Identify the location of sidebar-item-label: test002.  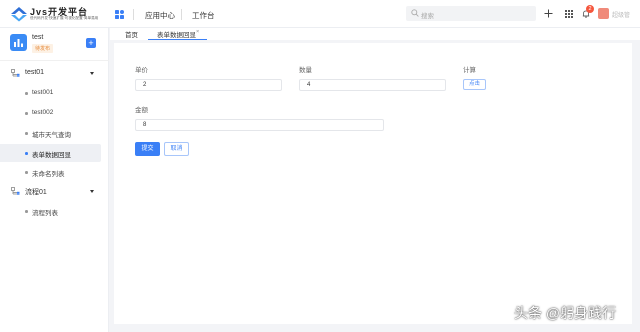
(43, 112).